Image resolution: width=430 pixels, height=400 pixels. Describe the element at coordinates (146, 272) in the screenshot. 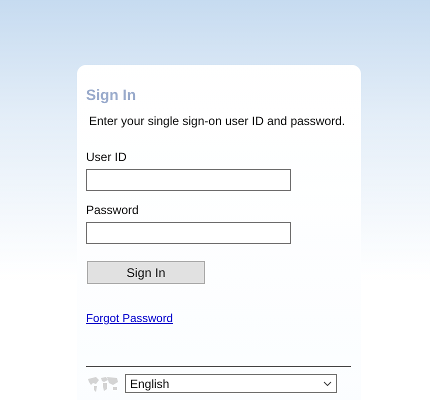

I see `sign-in-button: Sign In` at that location.